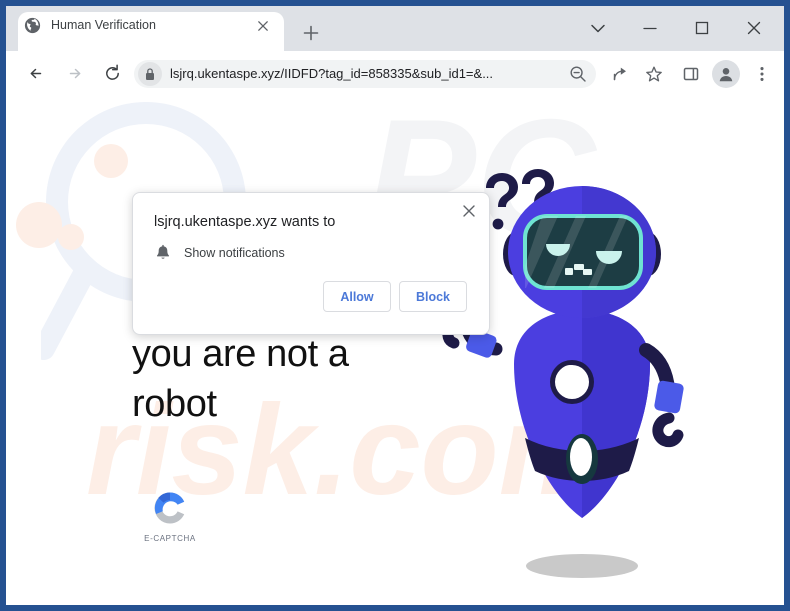 The width and height of the screenshot is (790, 611). I want to click on captcha-logo: E-CAPTCHA, so click(170, 515).